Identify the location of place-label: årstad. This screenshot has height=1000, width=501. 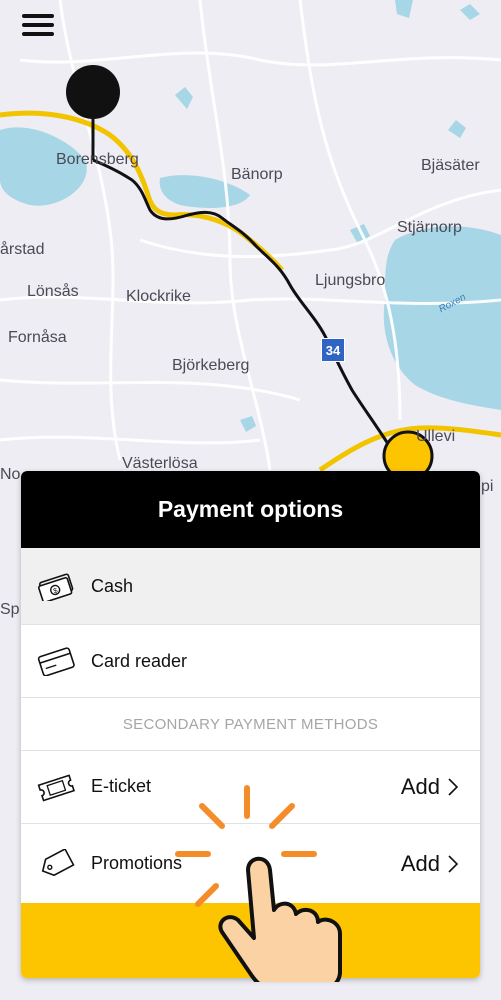
(22, 249).